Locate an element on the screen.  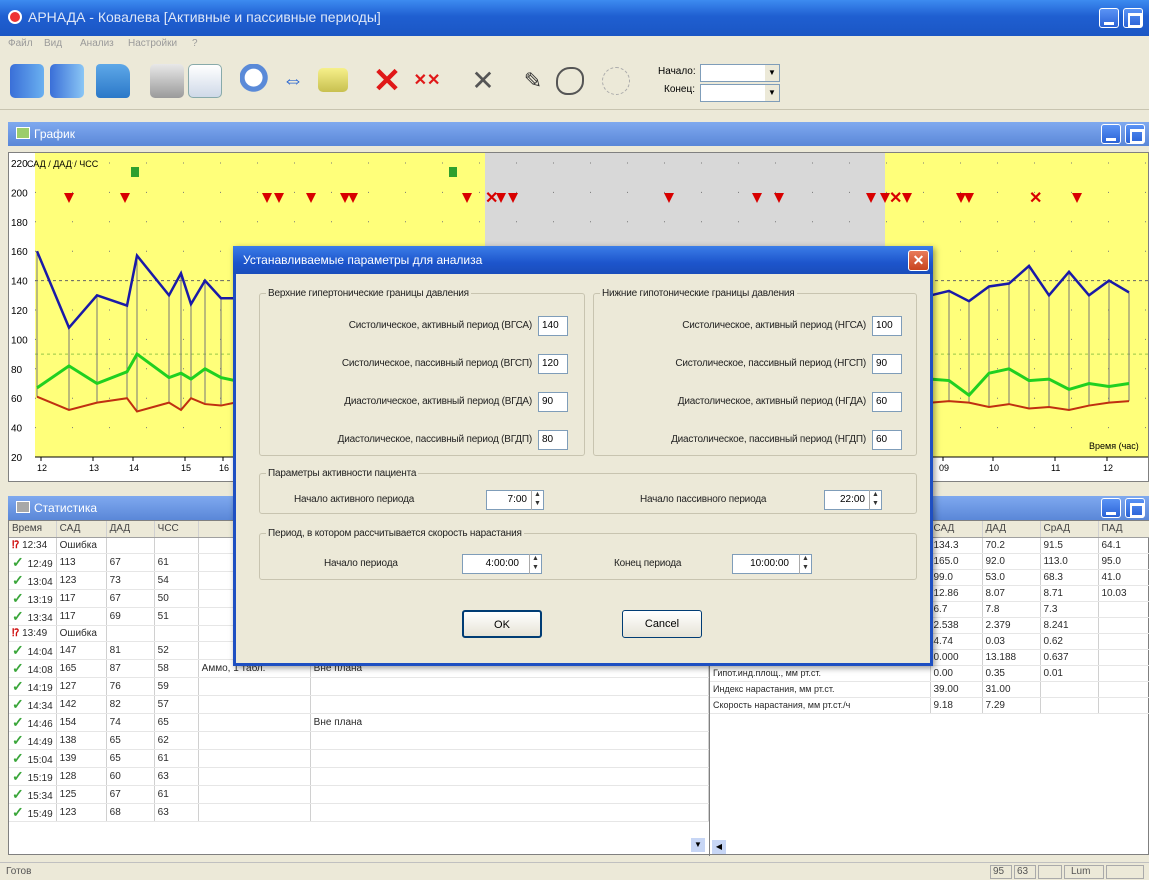
pan-arrows-icon: ⇔ is located at coordinates (293, 81).